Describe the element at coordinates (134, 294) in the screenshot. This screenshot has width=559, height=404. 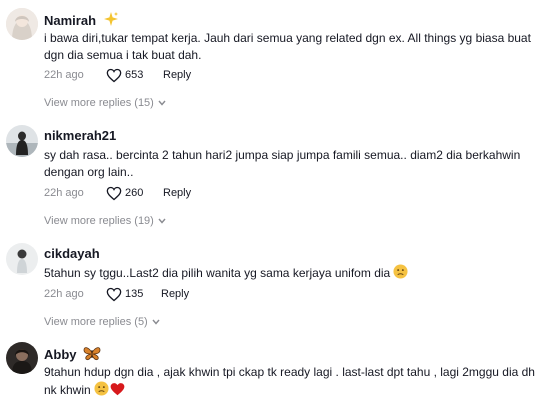
I see `like-count: 135` at that location.